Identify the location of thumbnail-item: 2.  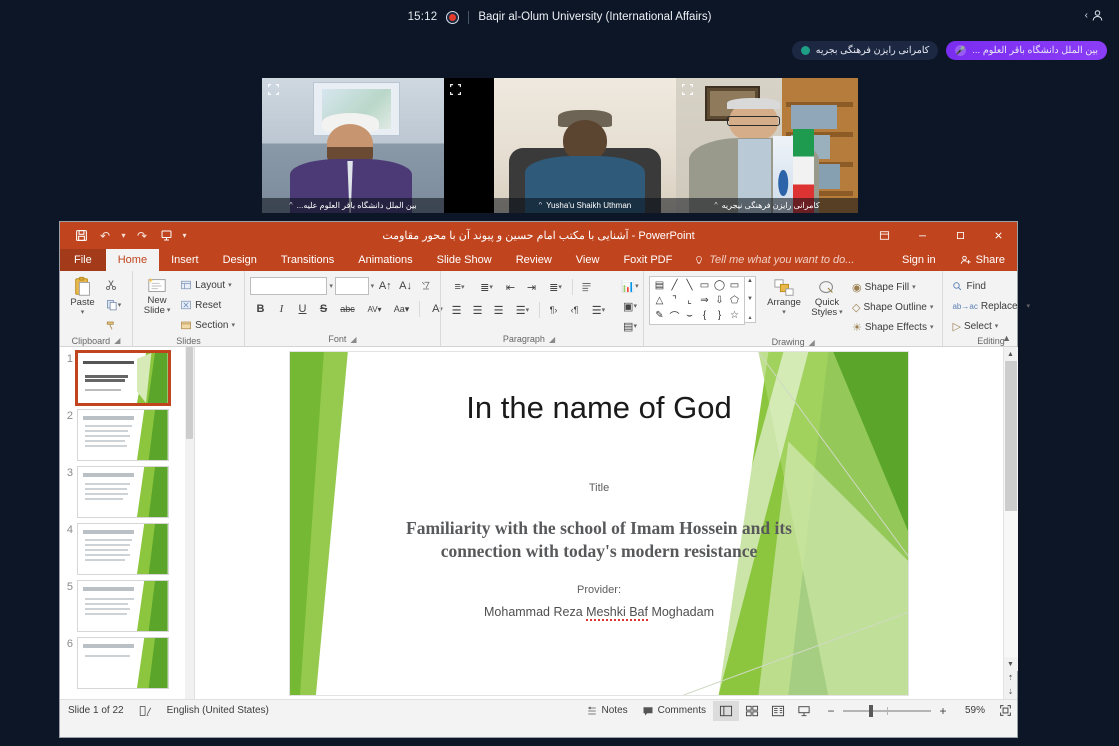
(127, 432).